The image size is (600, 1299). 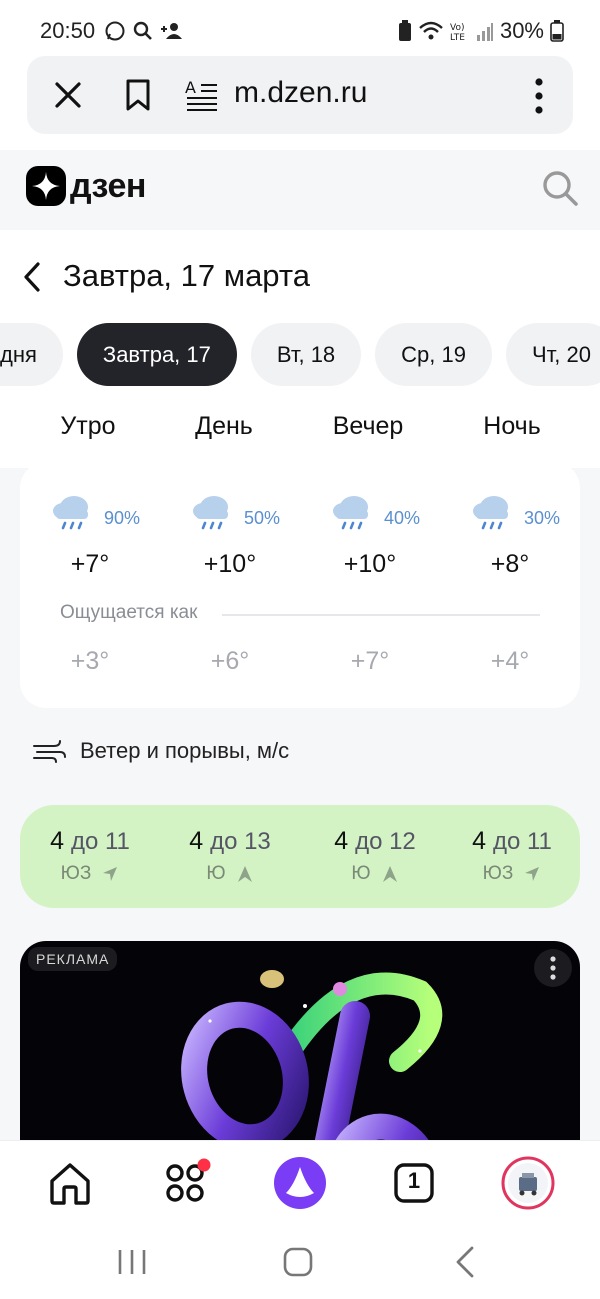 I want to click on browser-address-bar: A m.dzen.ru, so click(x=300, y=95).